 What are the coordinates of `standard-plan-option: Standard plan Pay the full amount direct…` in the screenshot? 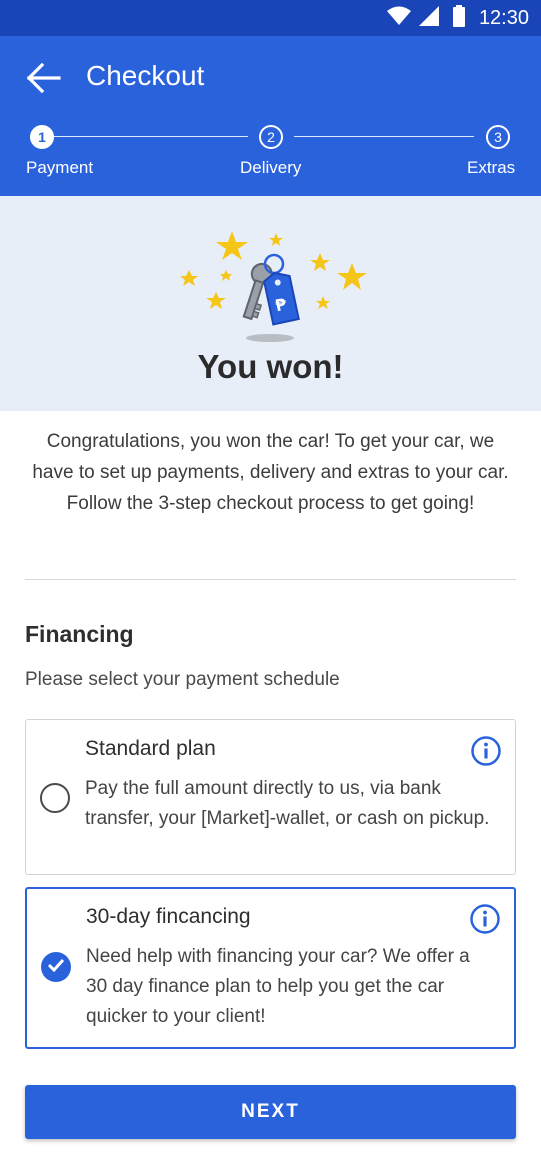 It's located at (270, 797).